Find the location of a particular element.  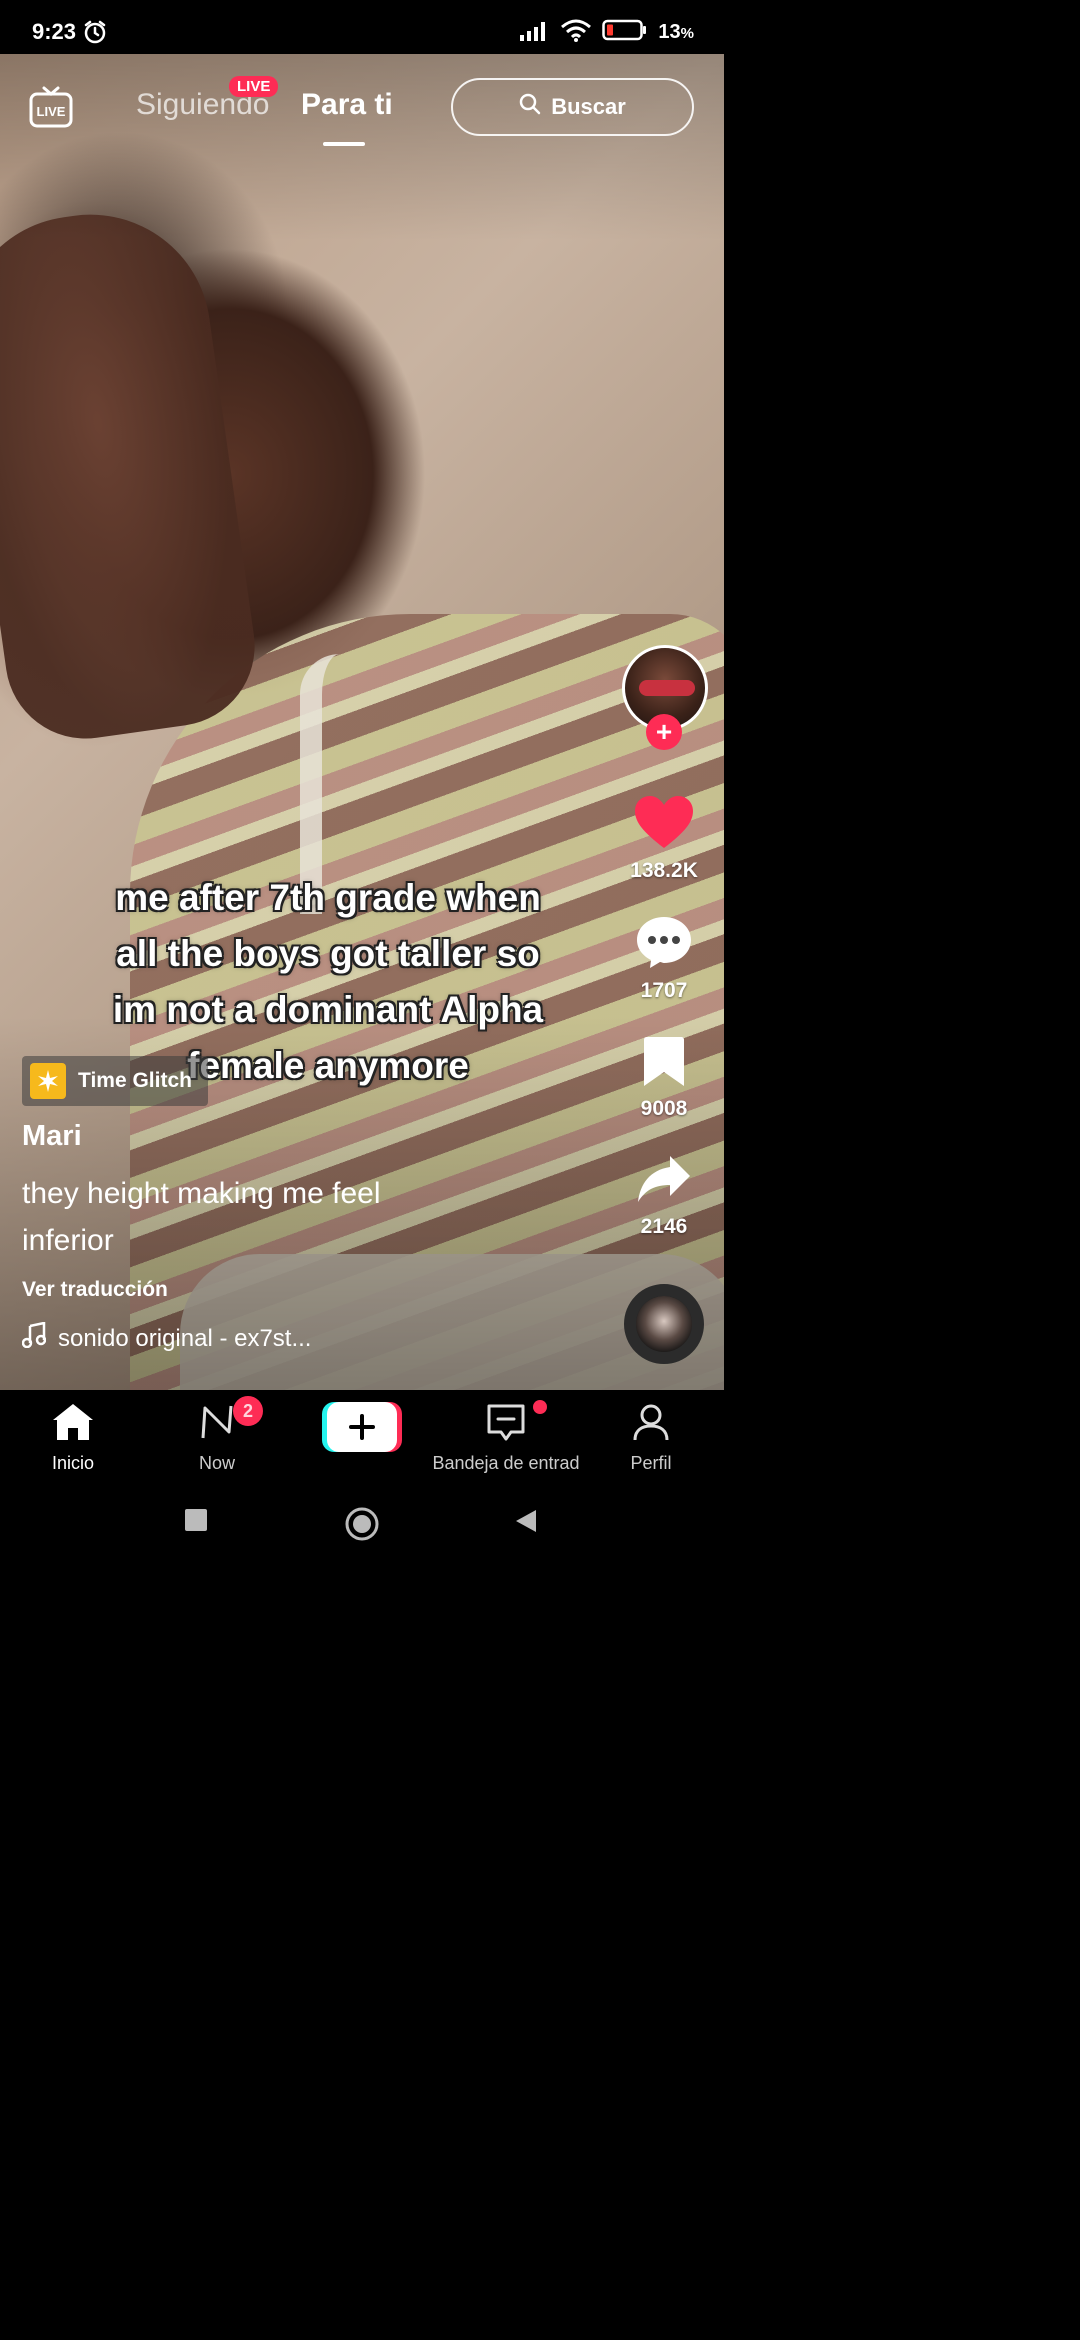

see-translation-link: Ver traducción is located at coordinates (95, 1290).